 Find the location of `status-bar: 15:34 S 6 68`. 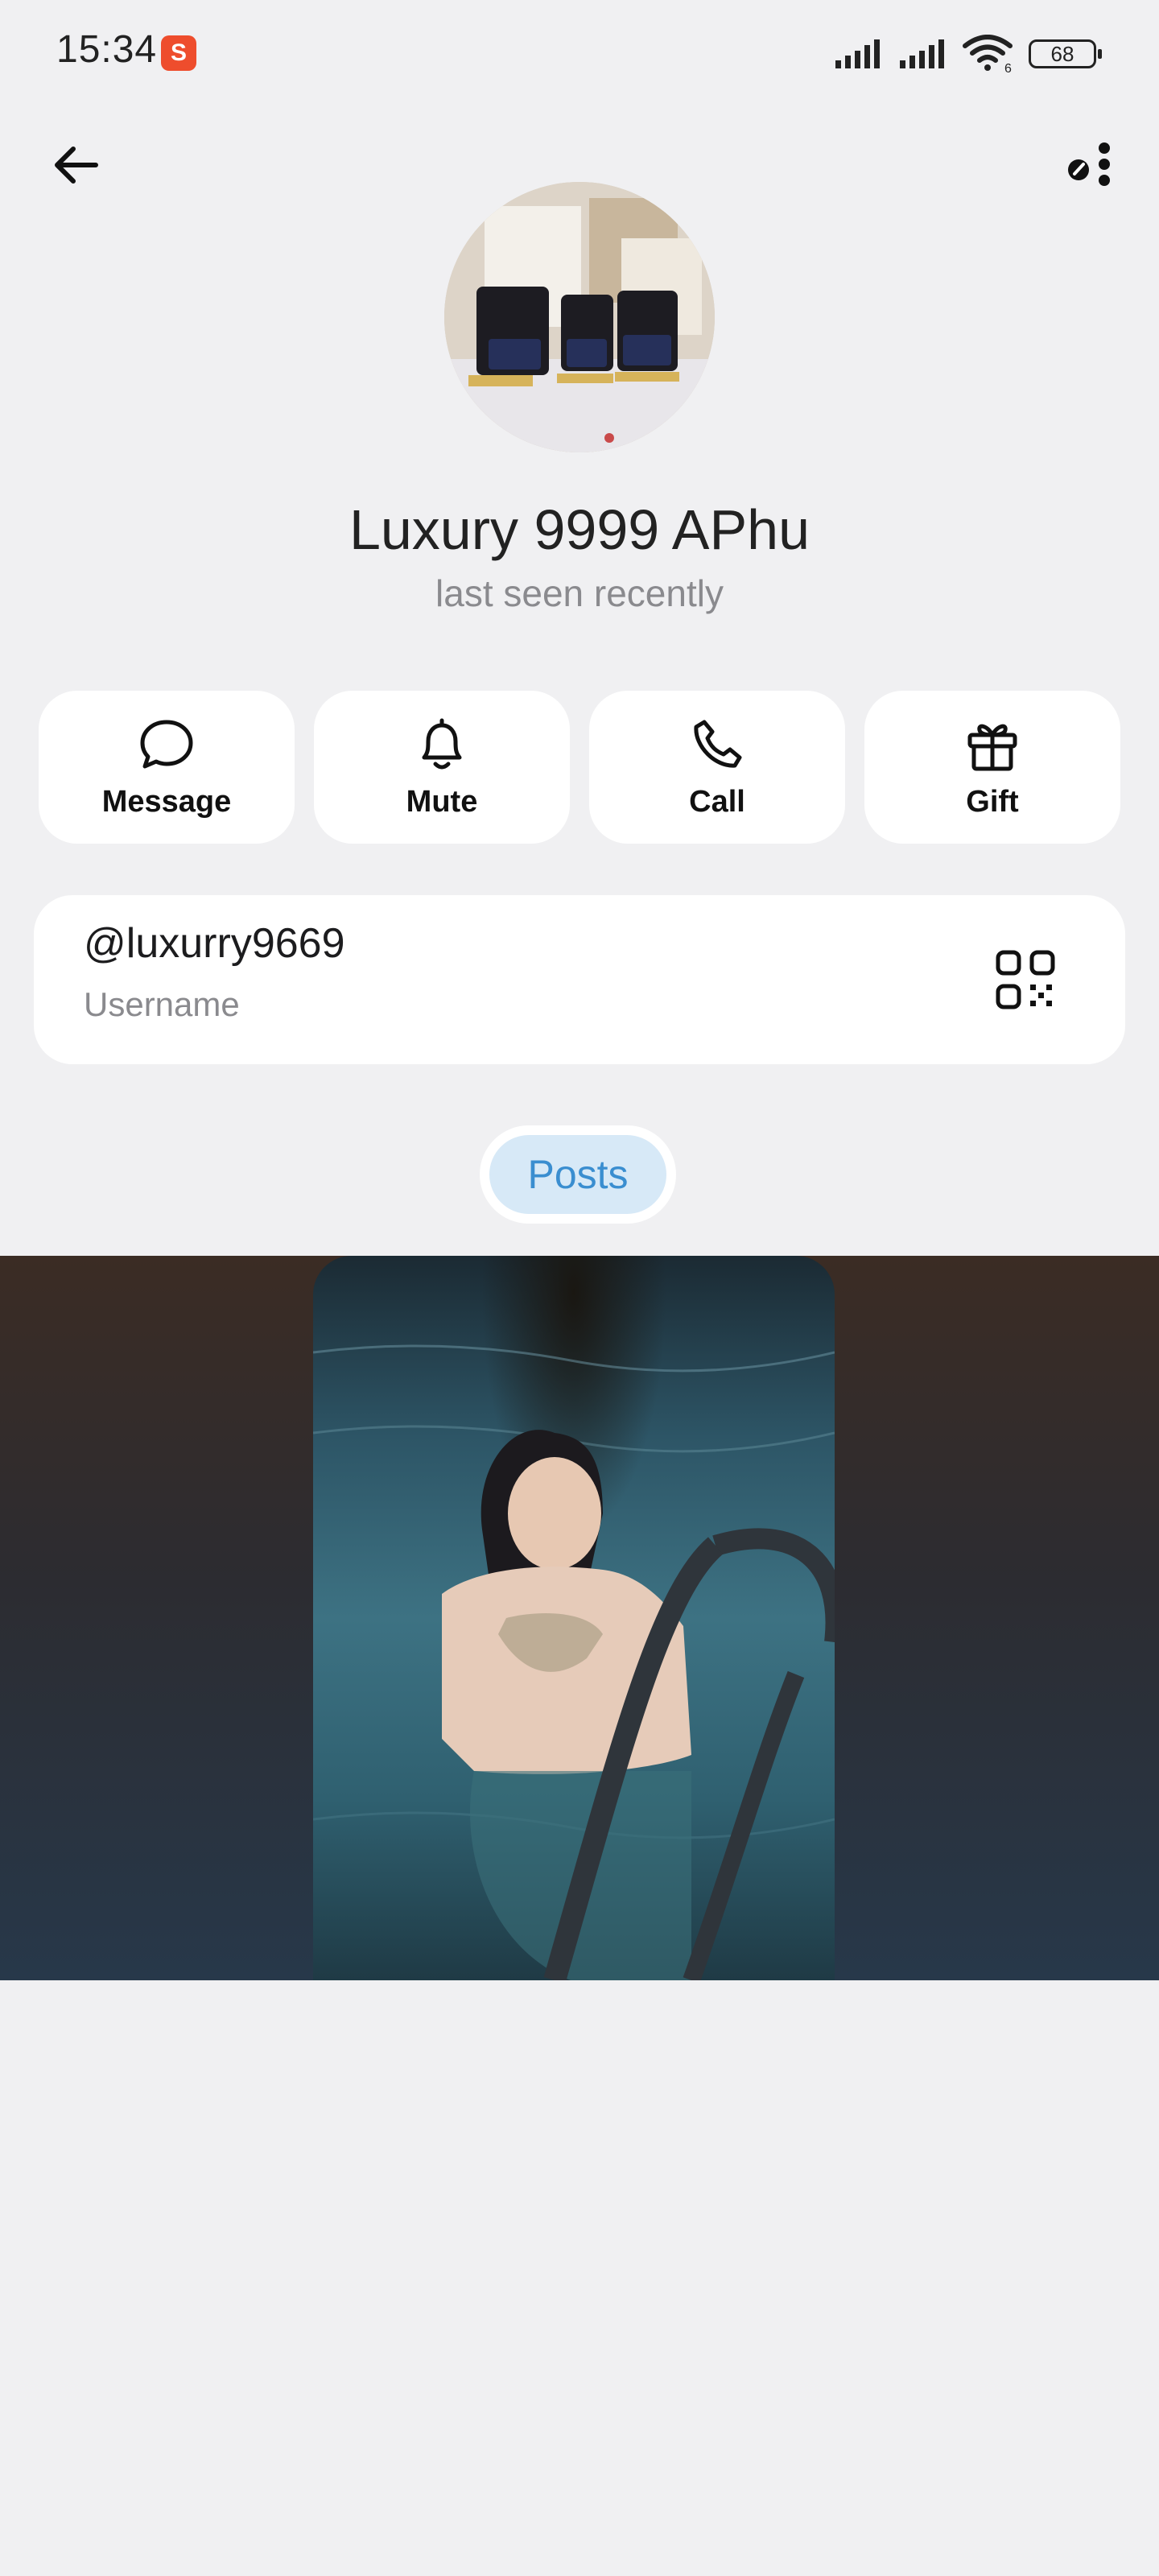

status-bar: 15:34 S 6 68 is located at coordinates (579, 53).